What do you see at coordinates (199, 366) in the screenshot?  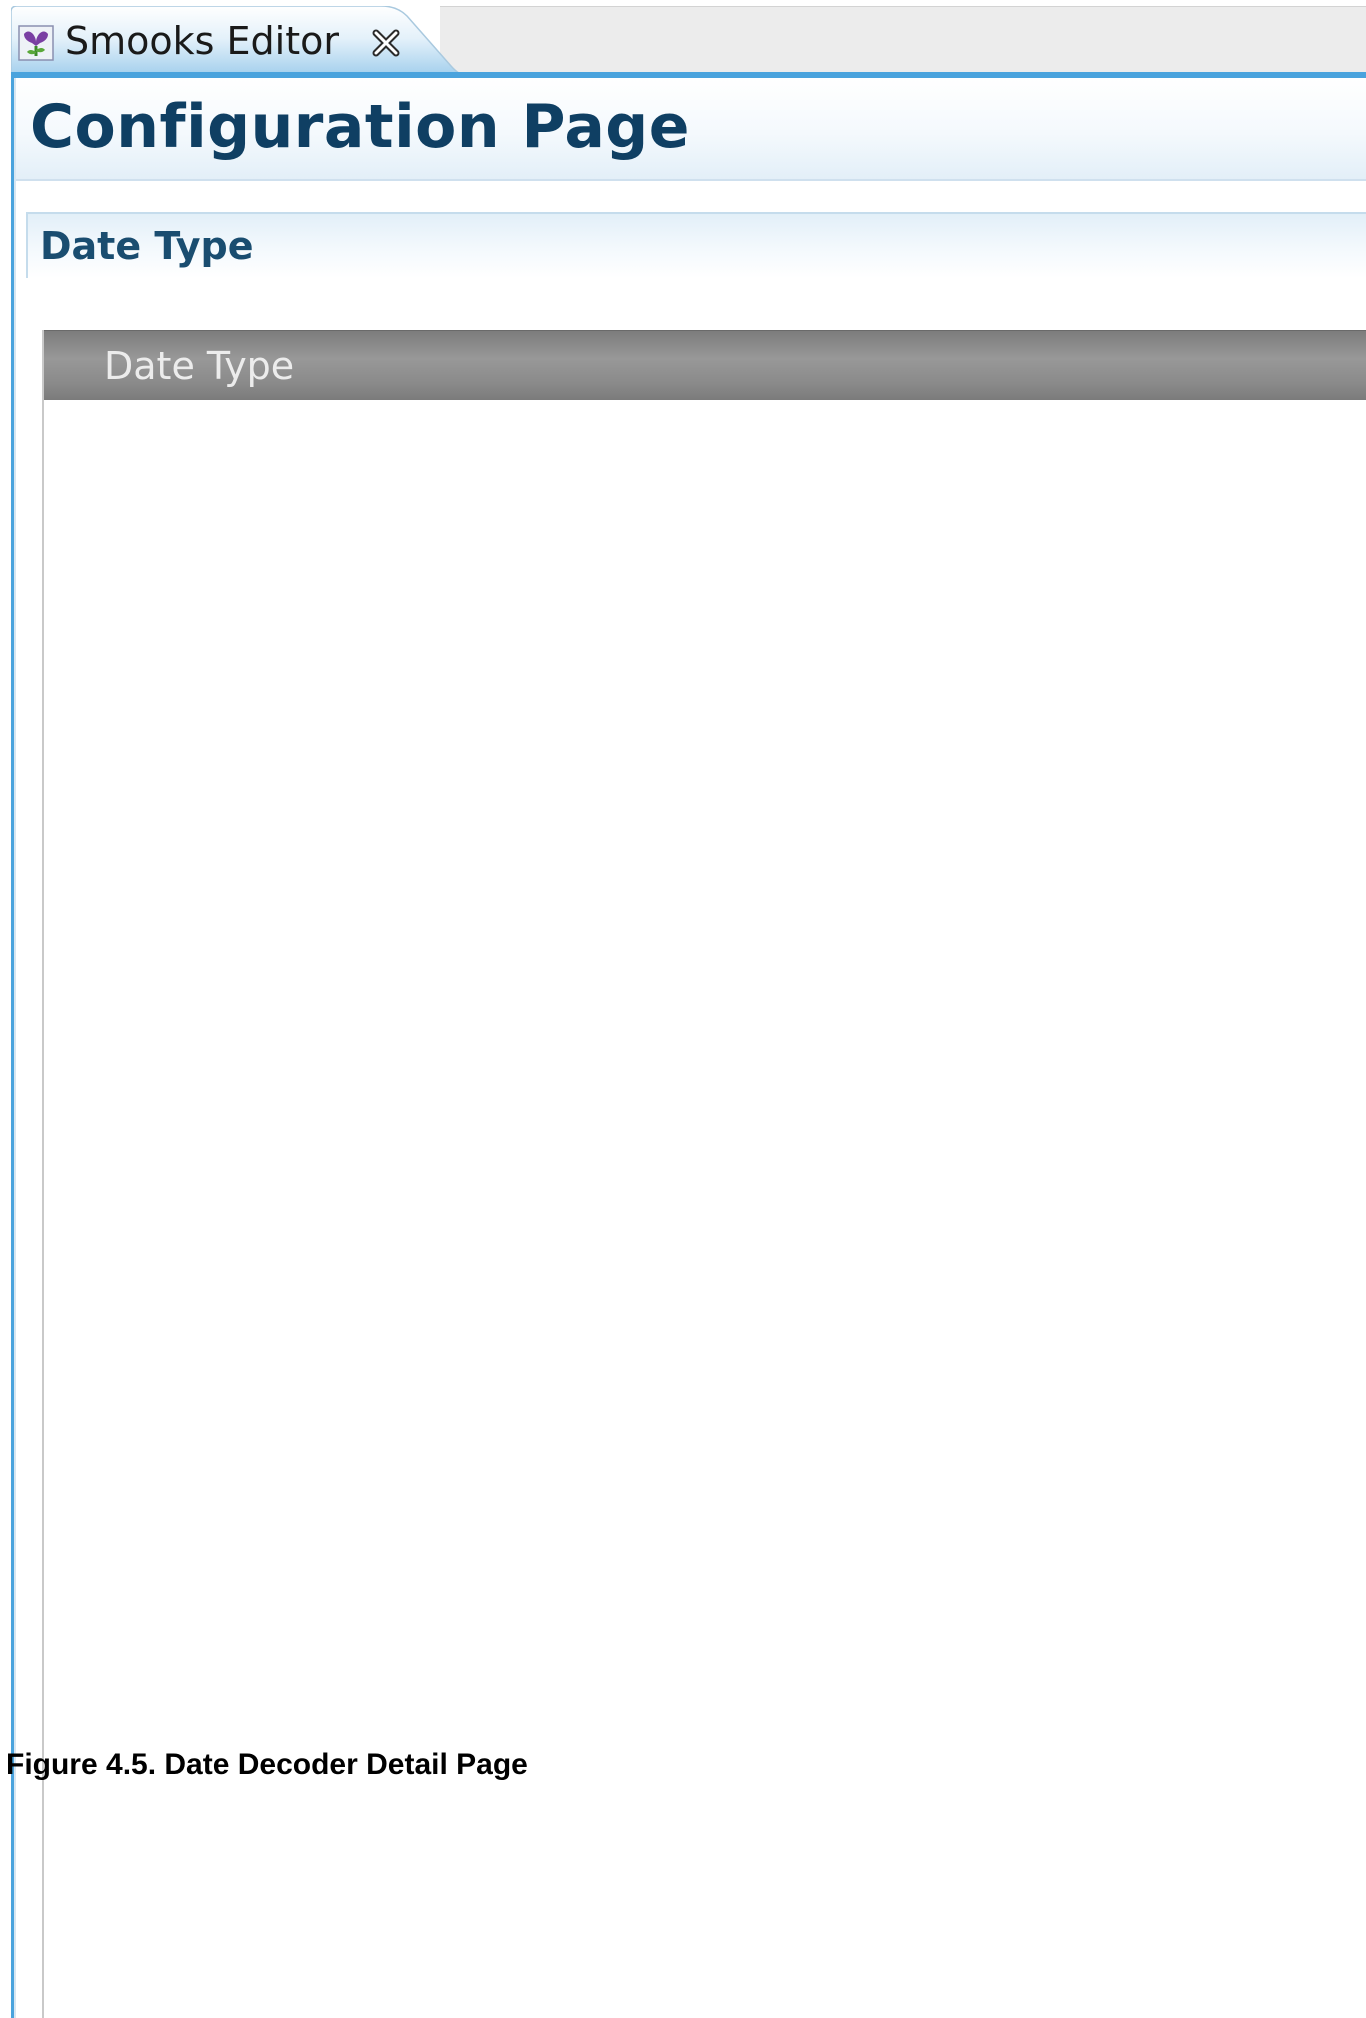 I see `column-header-date-type: Date Type` at bounding box center [199, 366].